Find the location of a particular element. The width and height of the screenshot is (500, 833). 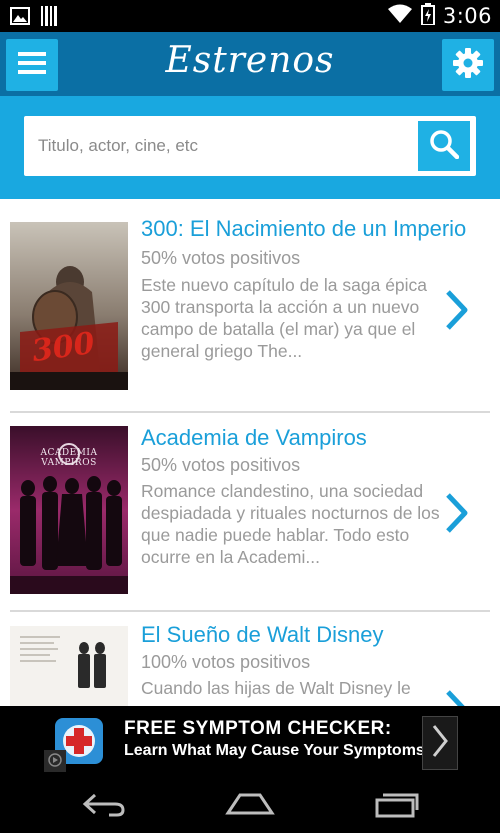

barcode-notification-icon is located at coordinates (49, 18).